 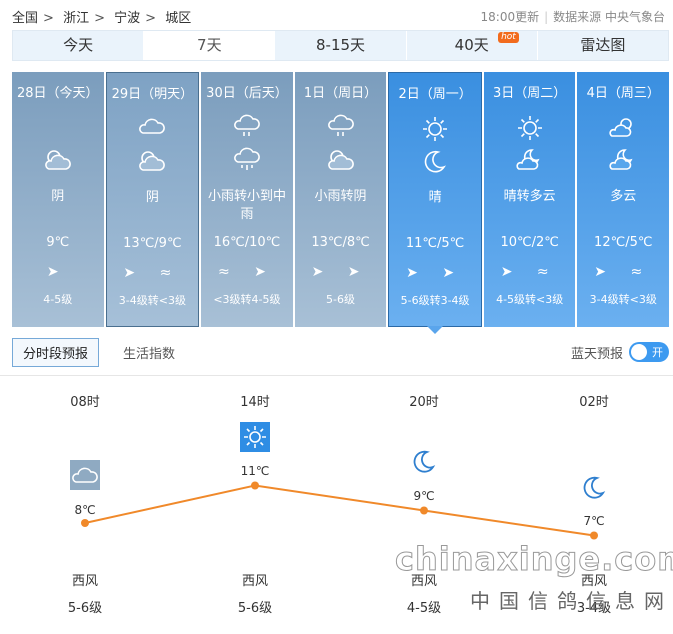 I want to click on tab-40day: 40天 hot, so click(x=472, y=45).